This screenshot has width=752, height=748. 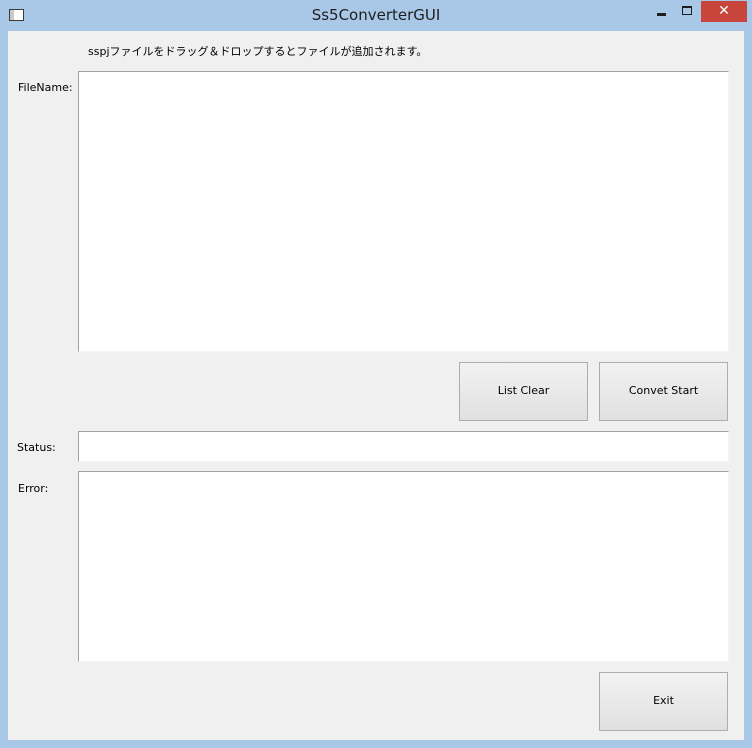 I want to click on filename-label: FileName:, so click(x=45, y=87).